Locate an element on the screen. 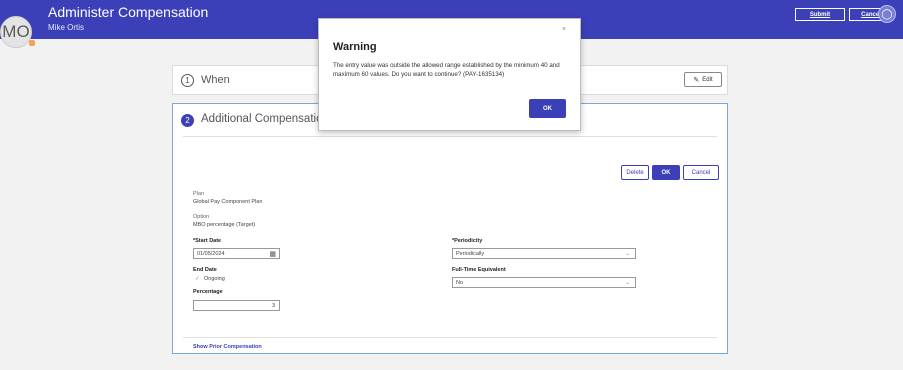 The width and height of the screenshot is (903, 370). fte-label: Full-Time Equivalent is located at coordinates (479, 270).